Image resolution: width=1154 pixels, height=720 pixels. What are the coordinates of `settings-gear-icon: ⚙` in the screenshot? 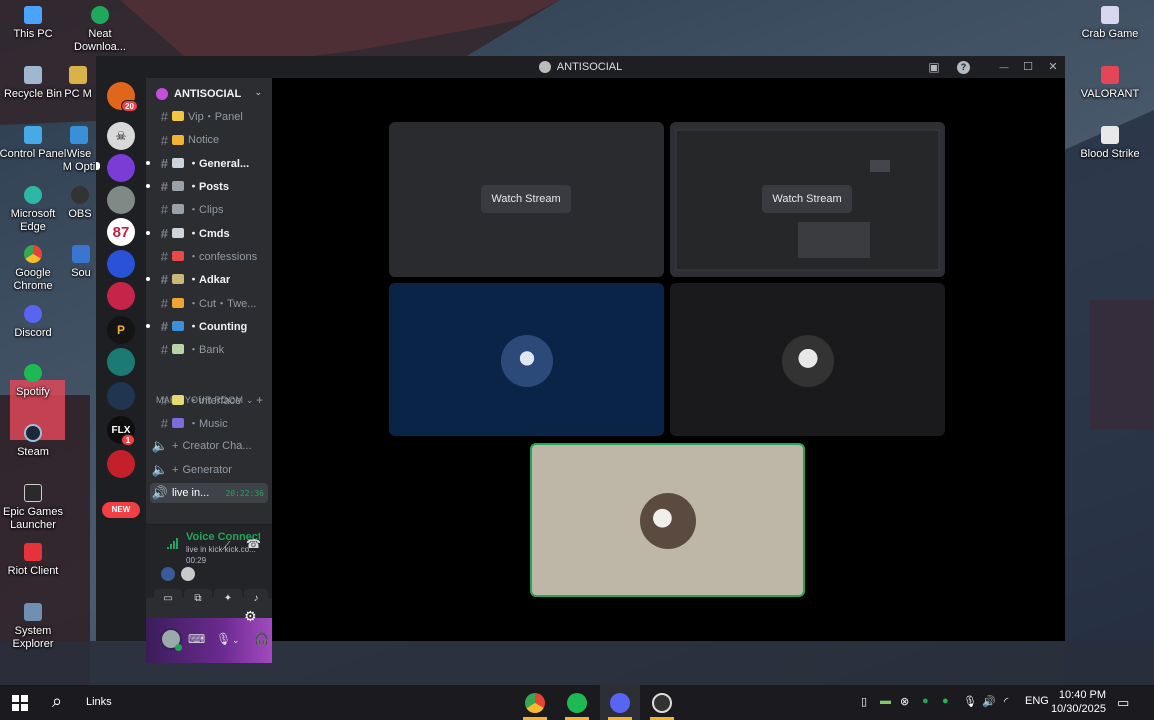 It's located at (250, 616).